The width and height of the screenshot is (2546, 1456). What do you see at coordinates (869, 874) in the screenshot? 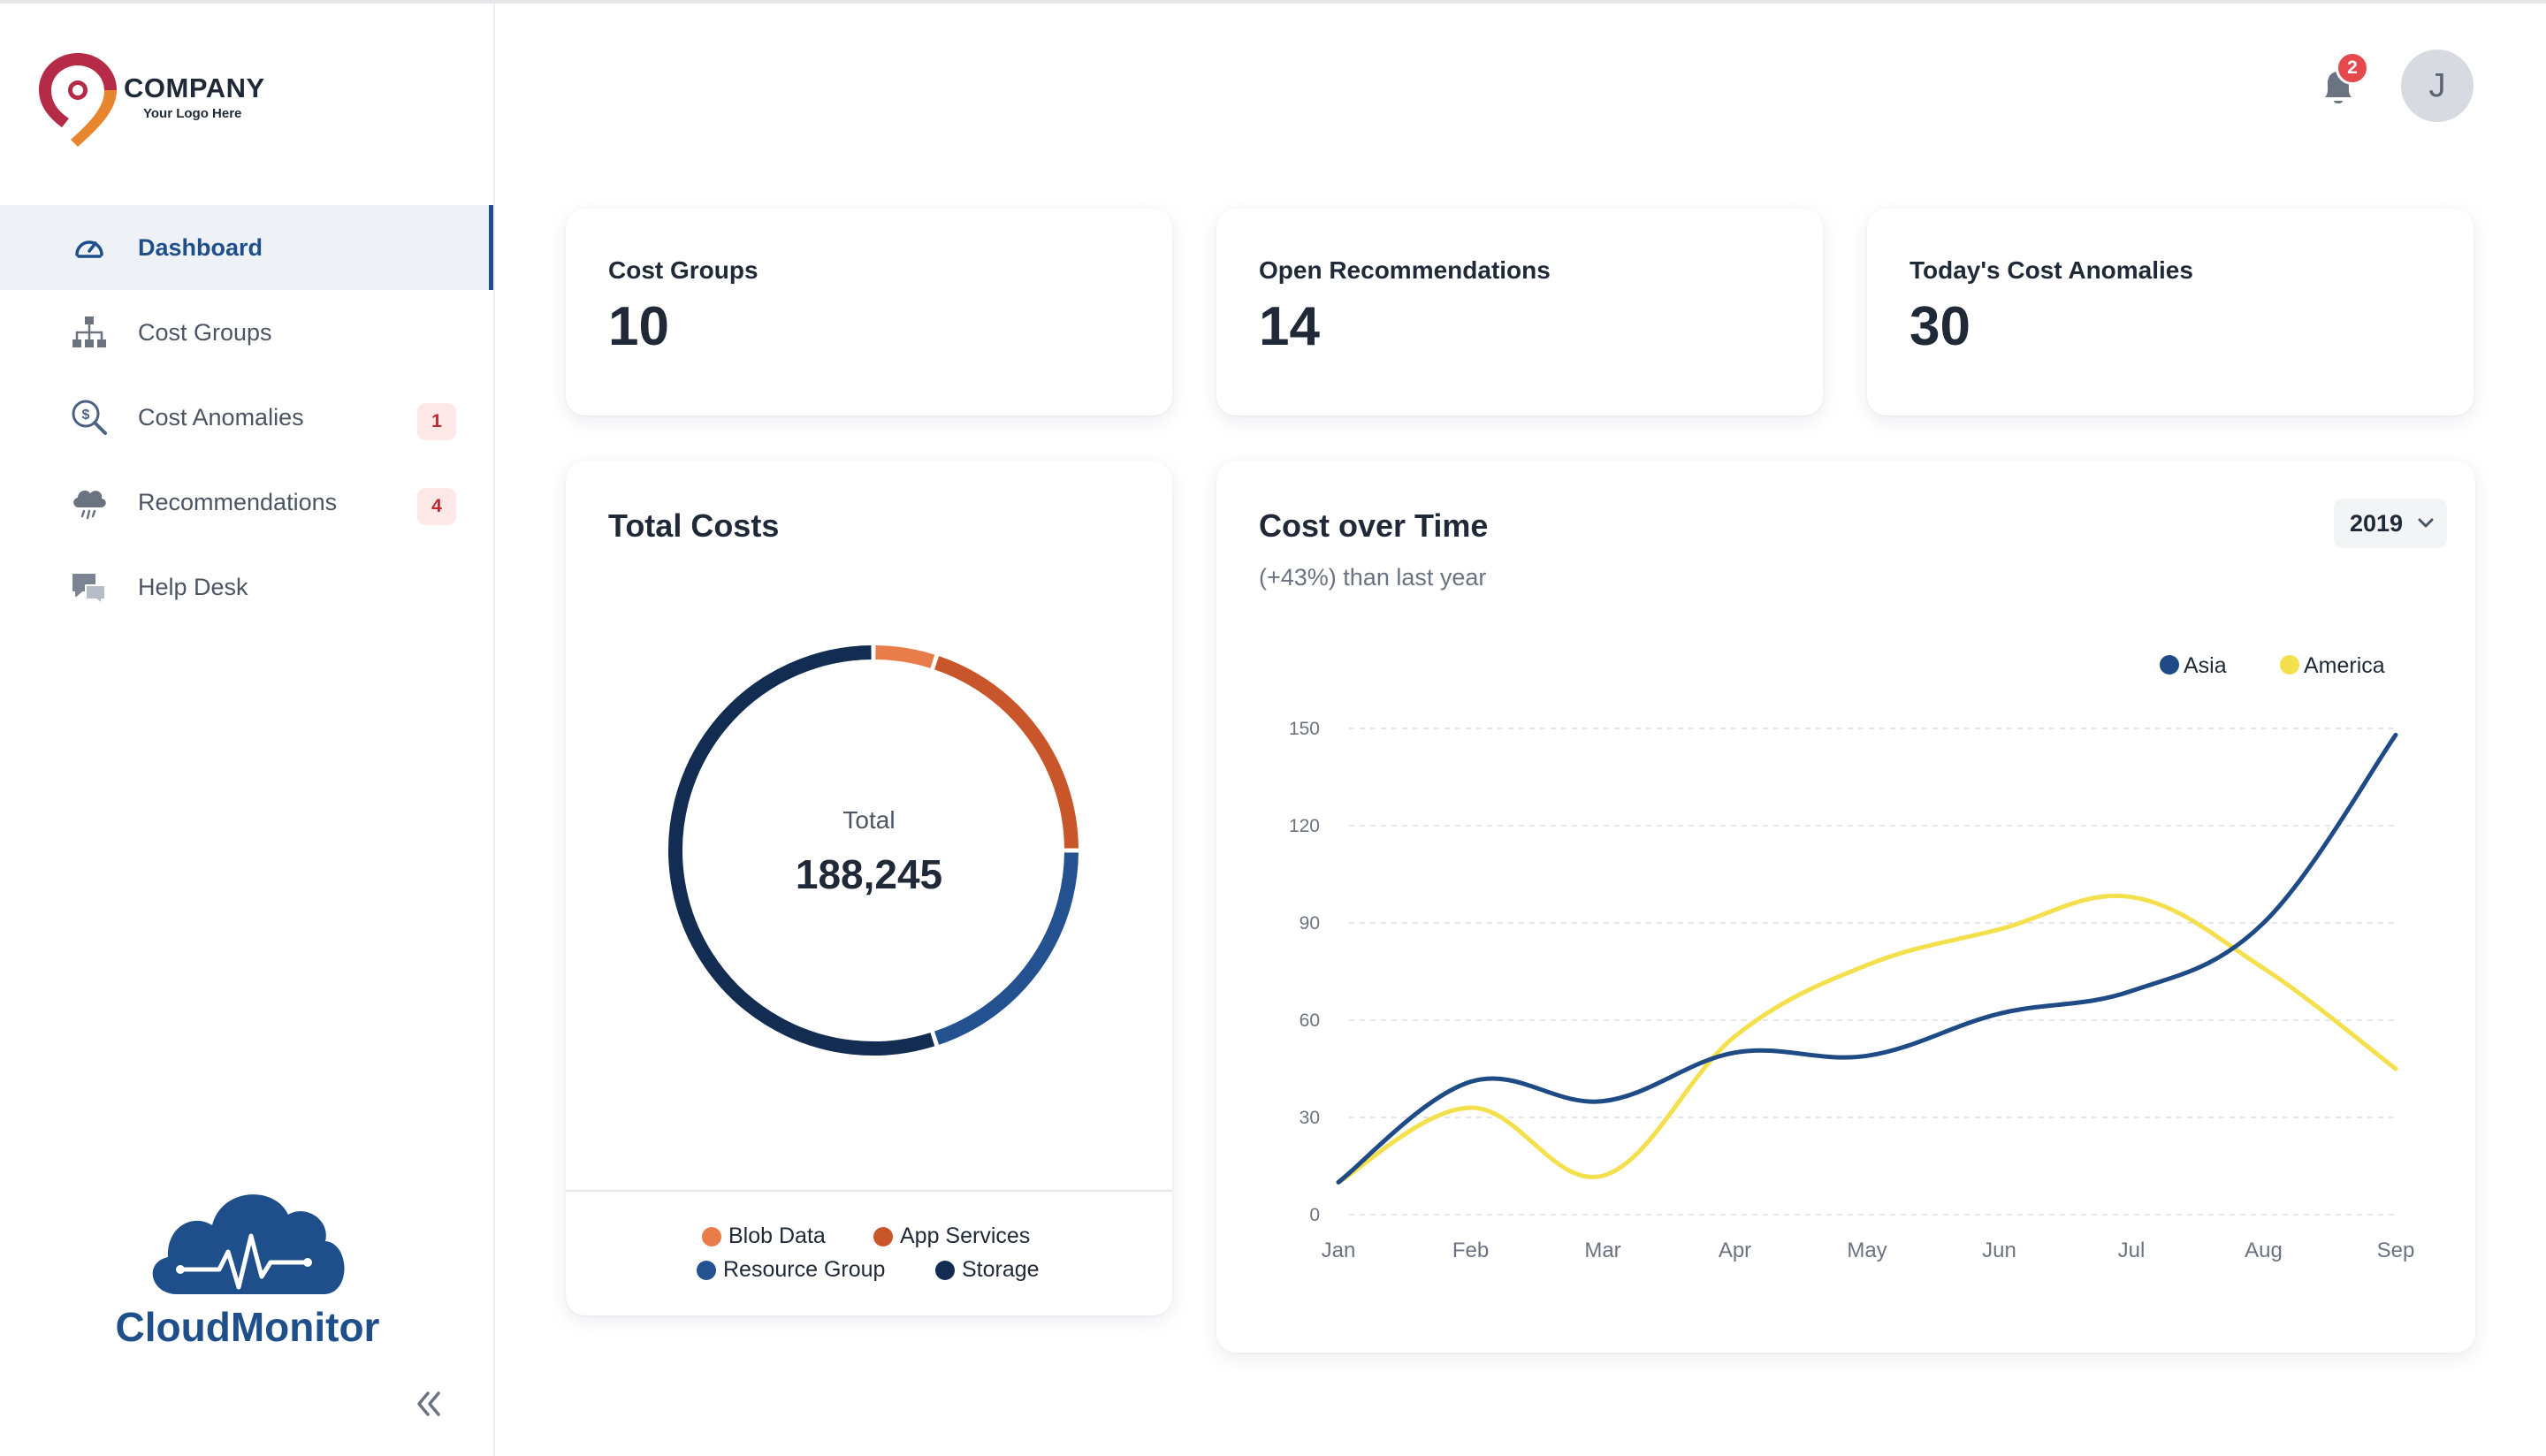
I see `donut-center-value: 188,245` at bounding box center [869, 874].